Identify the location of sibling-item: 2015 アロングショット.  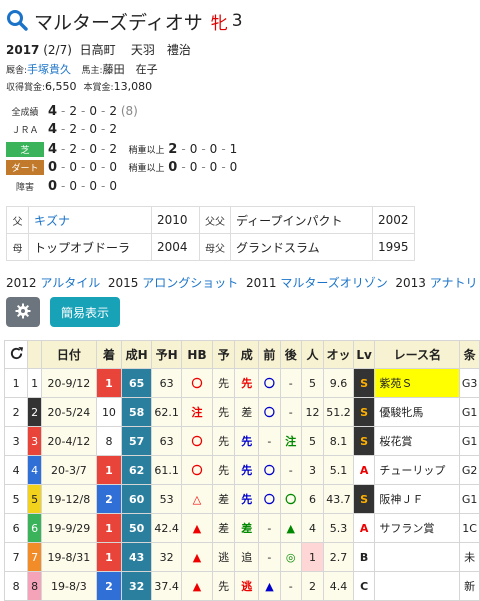
(177, 283).